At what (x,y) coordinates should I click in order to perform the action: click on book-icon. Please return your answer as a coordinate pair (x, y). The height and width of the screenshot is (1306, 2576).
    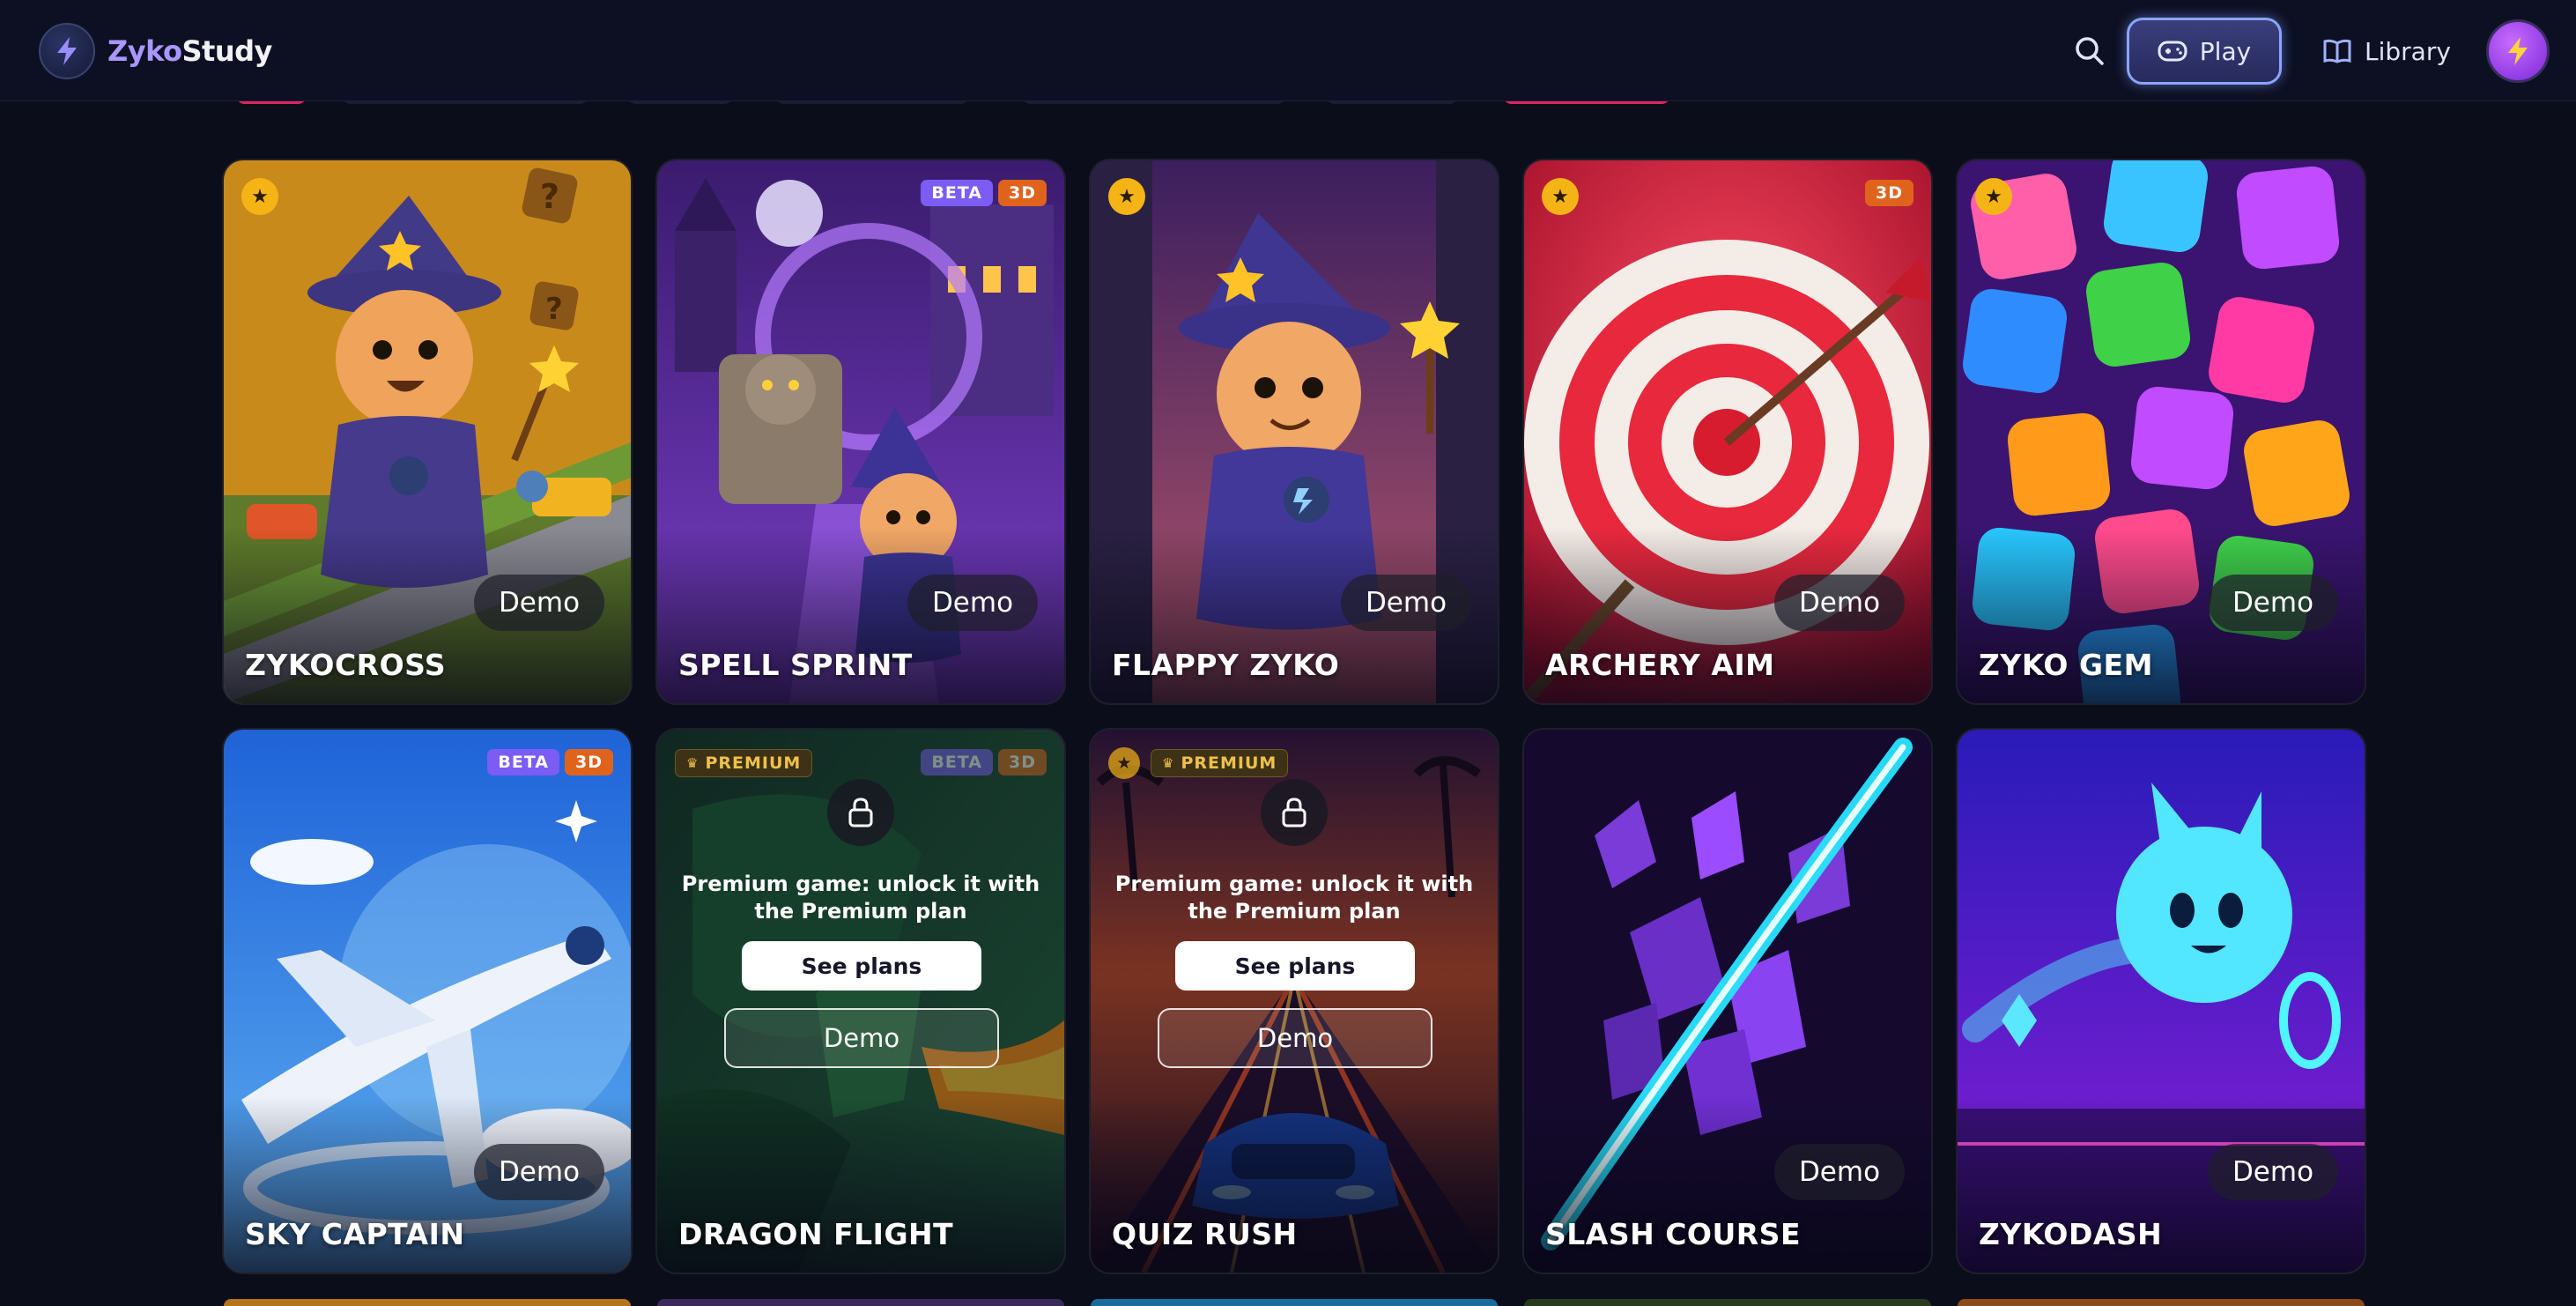
    Looking at the image, I should click on (2337, 51).